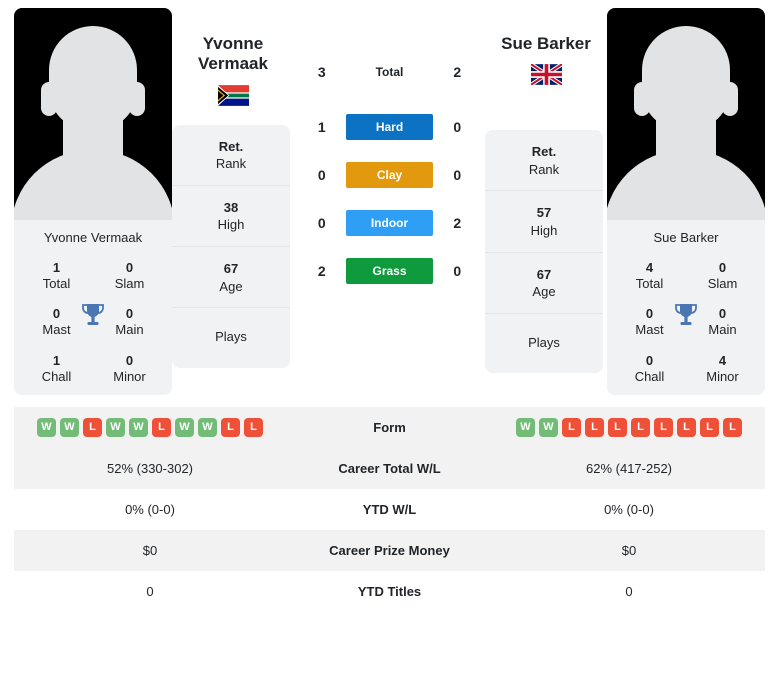  What do you see at coordinates (722, 376) in the screenshot?
I see `right-titles-minor-label: Minor` at bounding box center [722, 376].